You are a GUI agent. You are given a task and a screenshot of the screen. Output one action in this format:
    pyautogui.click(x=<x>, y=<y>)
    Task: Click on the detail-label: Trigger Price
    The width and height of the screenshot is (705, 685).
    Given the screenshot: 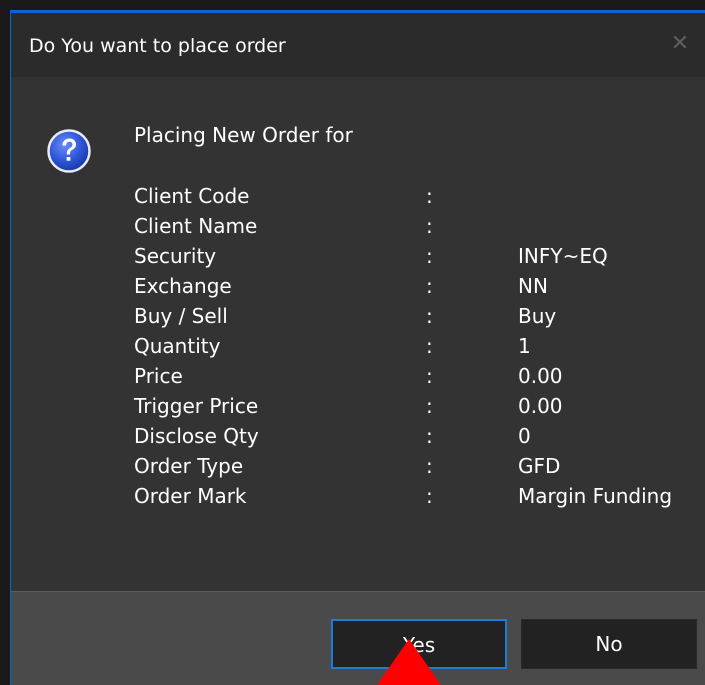 What is the action you would take?
    pyautogui.click(x=196, y=406)
    